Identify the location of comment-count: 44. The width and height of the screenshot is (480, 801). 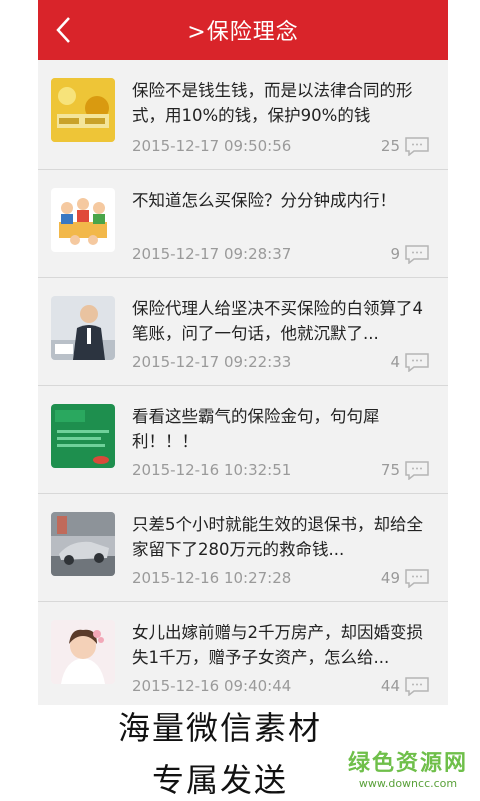
(405, 686).